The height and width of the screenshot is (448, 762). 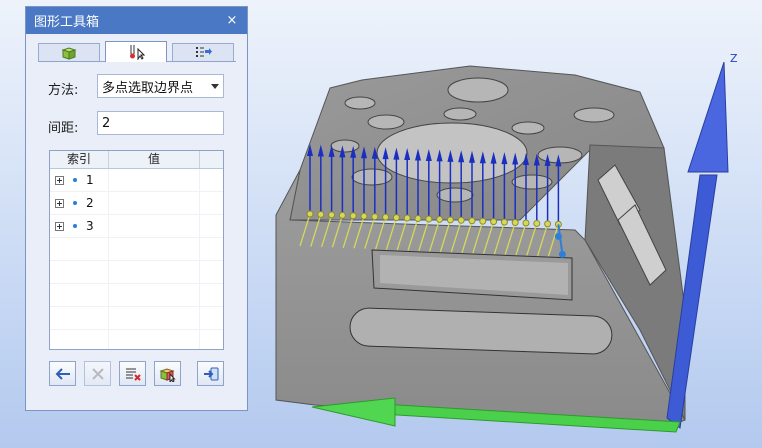 I want to click on export-button, so click(x=210, y=373).